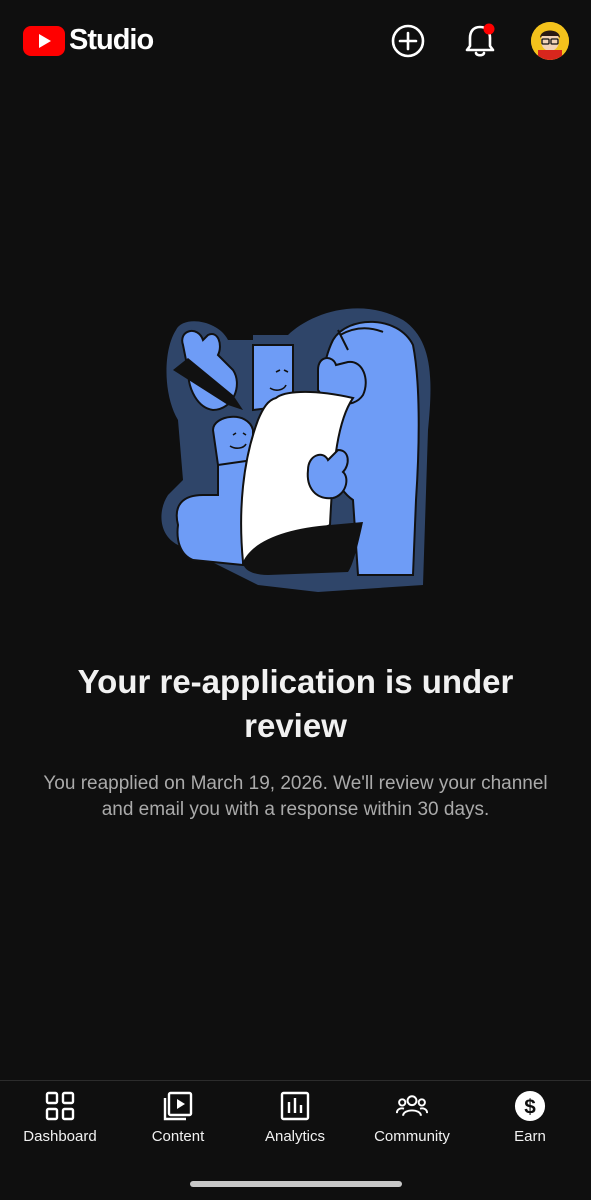  Describe the element at coordinates (295, 1136) in the screenshot. I see `nav-label-analytics: Analytics` at that location.